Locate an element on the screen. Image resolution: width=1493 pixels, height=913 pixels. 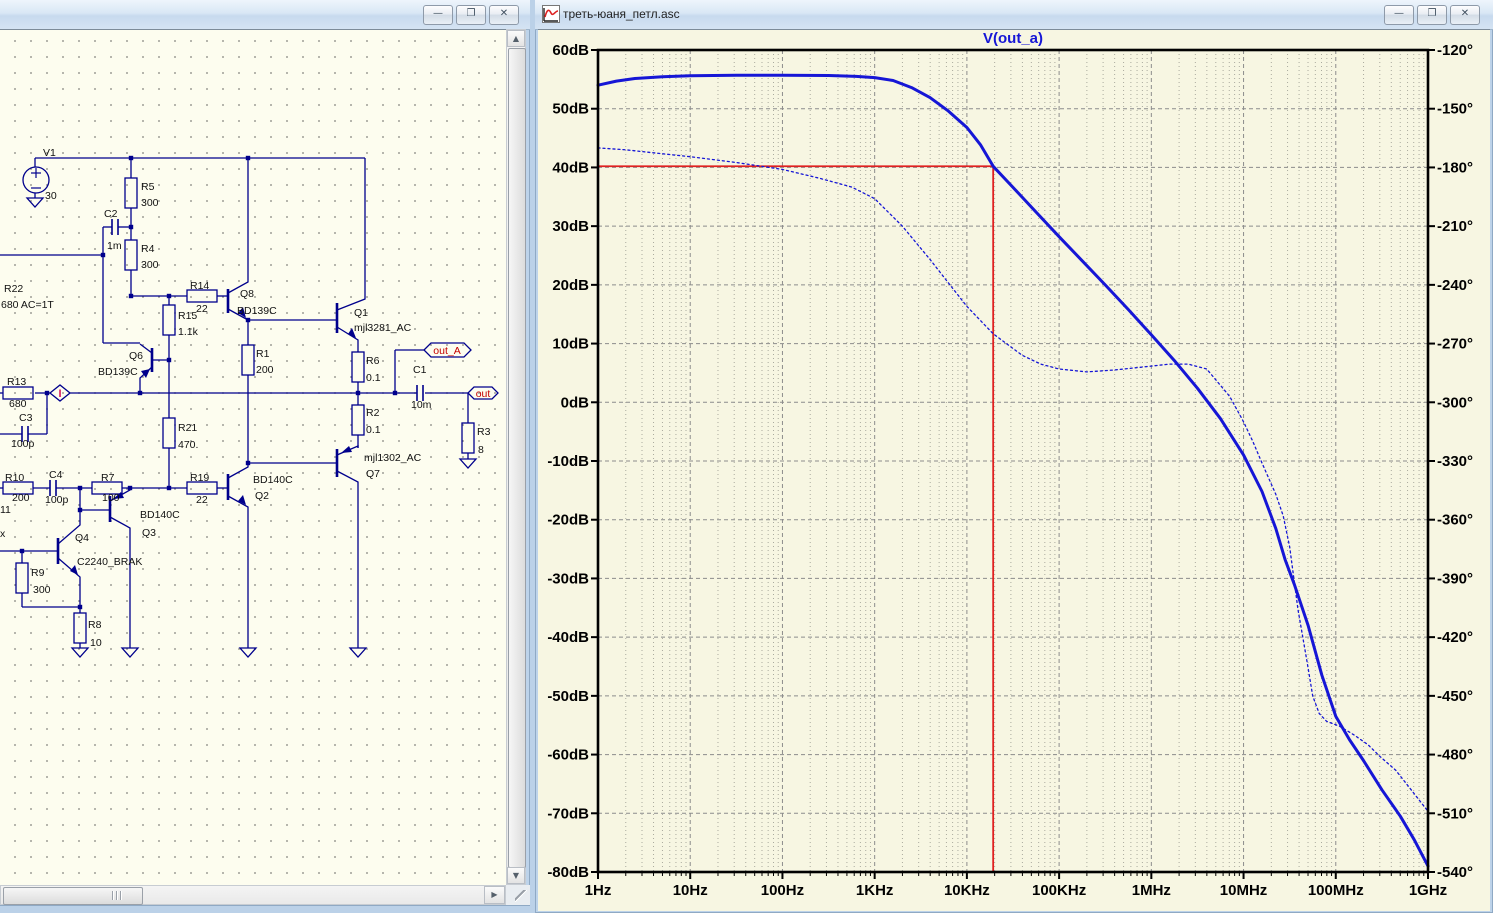
component-label: Q1 is located at coordinates (361, 313).